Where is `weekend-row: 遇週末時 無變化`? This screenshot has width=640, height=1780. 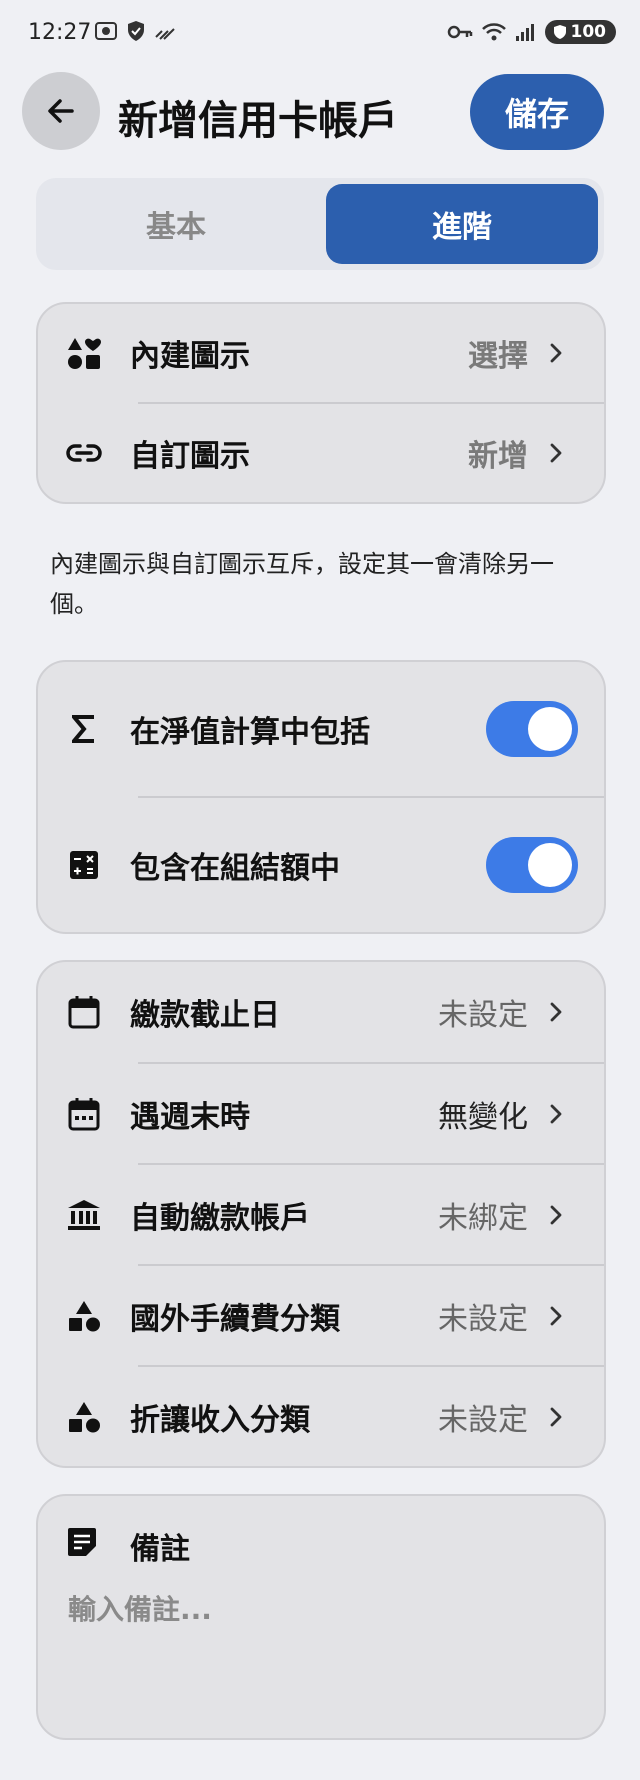 weekend-row: 遇週末時 無變化 is located at coordinates (321, 1113).